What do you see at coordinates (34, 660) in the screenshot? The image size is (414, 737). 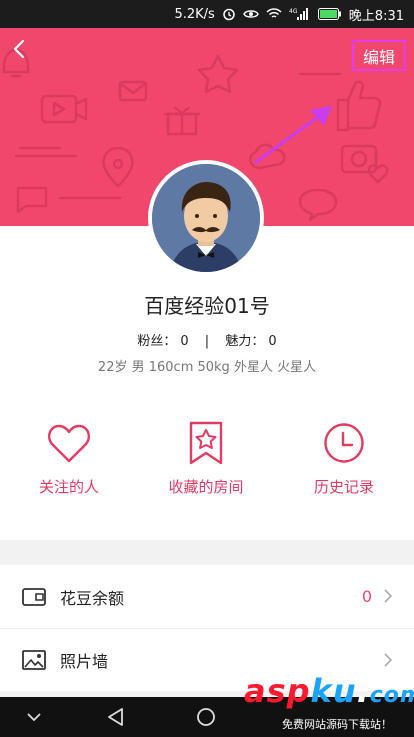 I see `image-icon` at bounding box center [34, 660].